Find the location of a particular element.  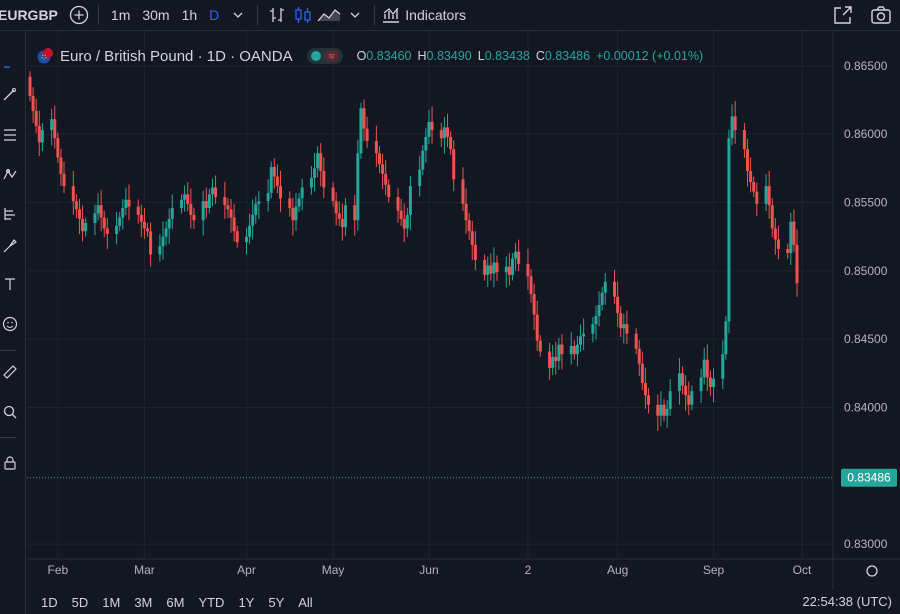

chart-type-dropdown-button is located at coordinates (355, 15).